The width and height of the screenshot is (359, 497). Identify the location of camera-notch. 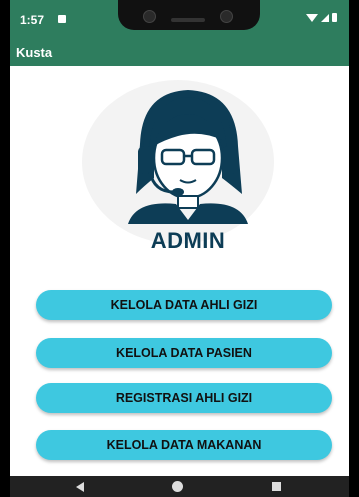
(189, 15).